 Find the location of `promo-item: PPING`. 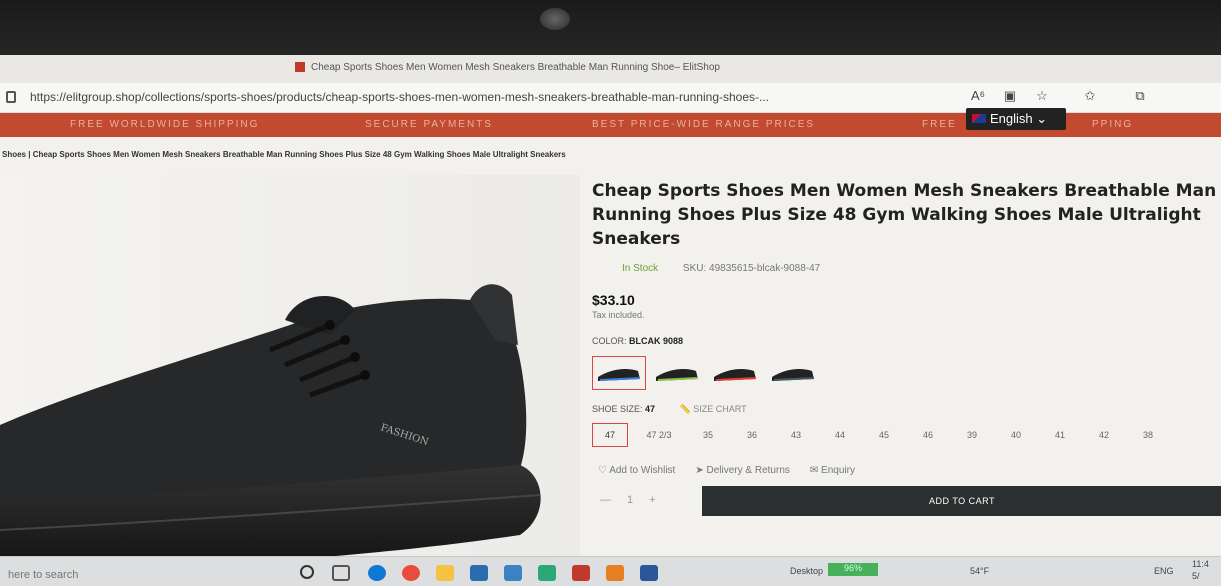

promo-item: PPING is located at coordinates (1113, 124).